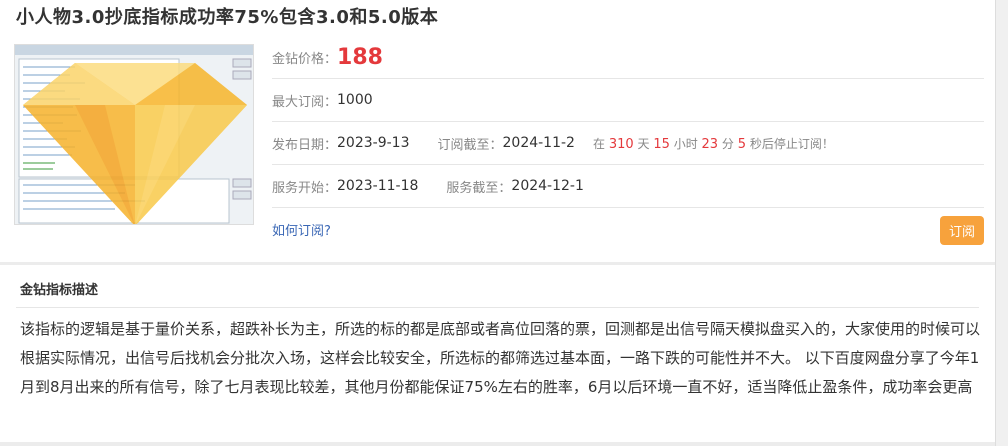 This screenshot has height=446, width=1008. I want to click on max-subscription-label: 最大订阅：, so click(305, 102).